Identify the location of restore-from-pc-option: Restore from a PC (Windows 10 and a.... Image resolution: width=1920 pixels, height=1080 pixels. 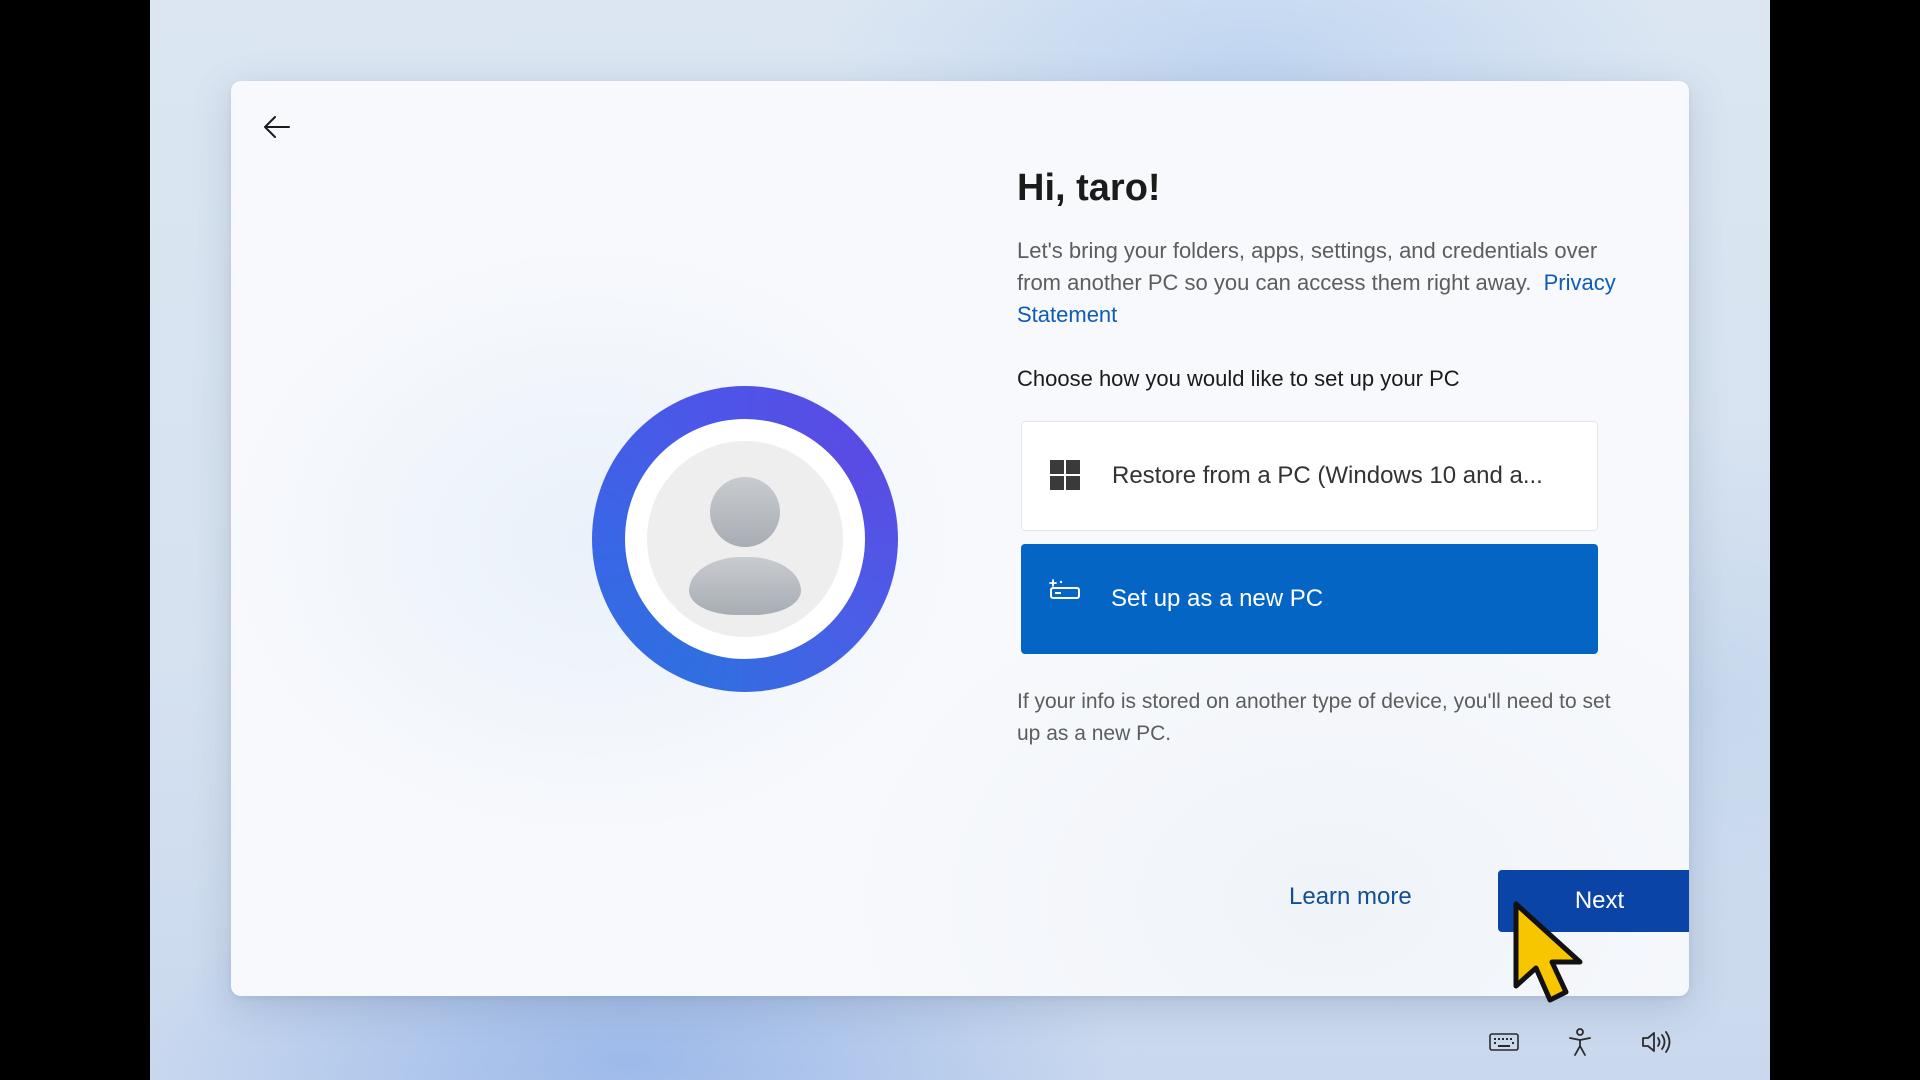
(1309, 476).